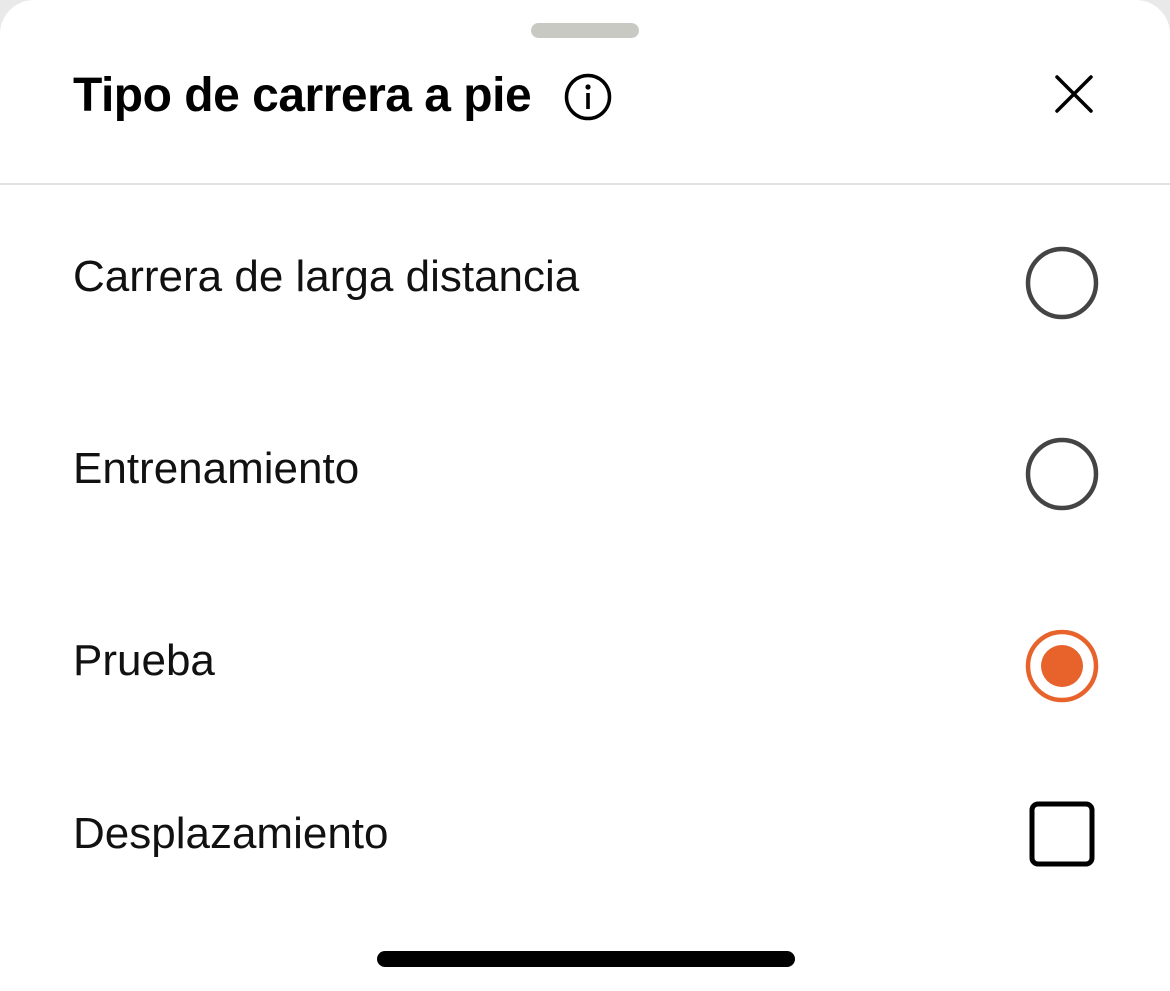 This screenshot has height=991, width=1170. Describe the element at coordinates (302, 95) in the screenshot. I see `sheet-title: Tipo de carrera a pie` at that location.